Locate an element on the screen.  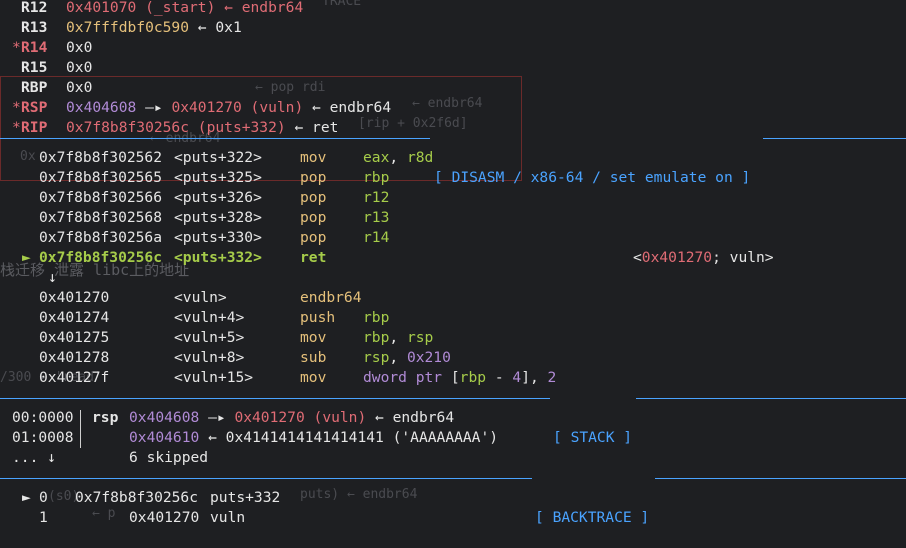
backtrace-frame: 1 0x401270 vuln is located at coordinates (453, 518).